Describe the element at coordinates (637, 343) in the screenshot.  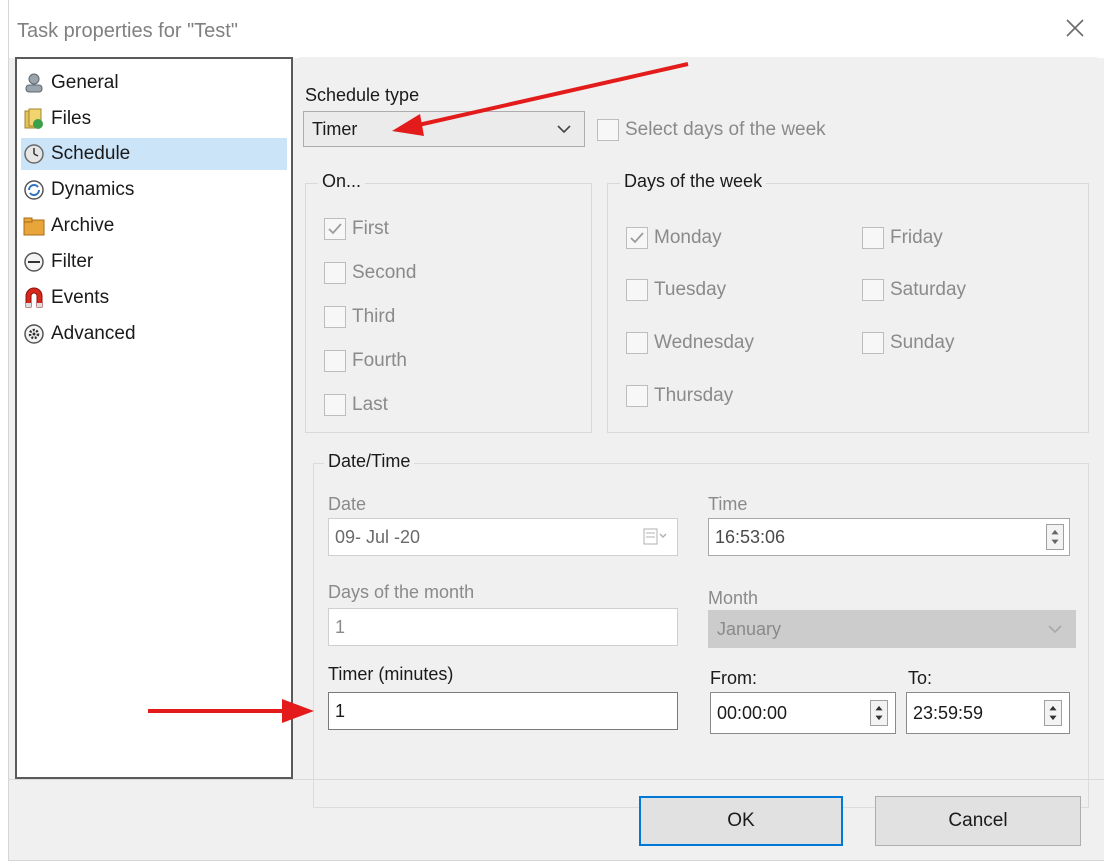
I see `day-wednesday-checkbox` at that location.